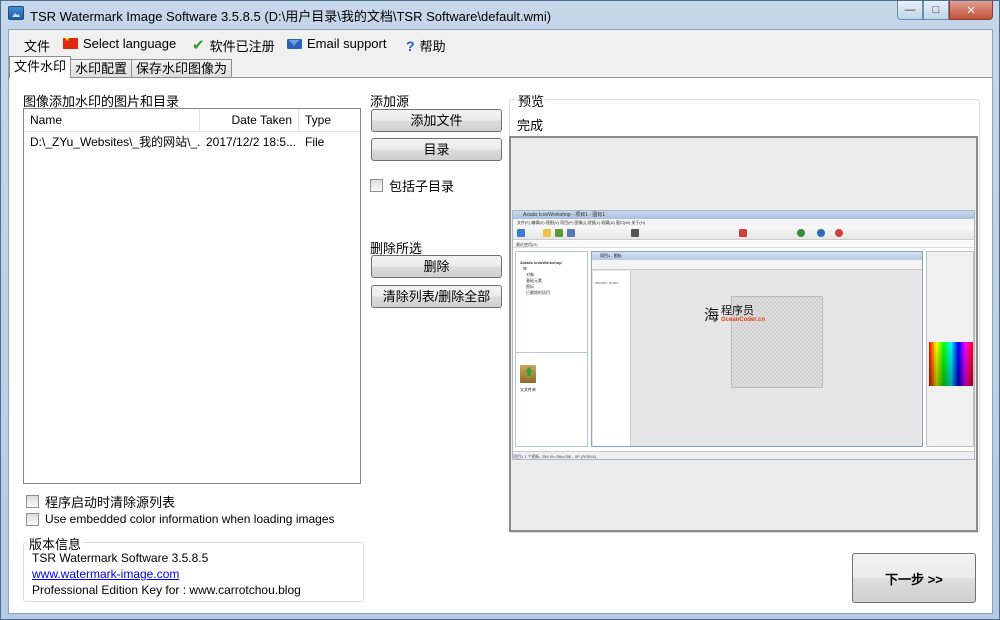 The width and height of the screenshot is (1000, 620). Describe the element at coordinates (112, 120) in the screenshot. I see `column-name: Name` at that location.